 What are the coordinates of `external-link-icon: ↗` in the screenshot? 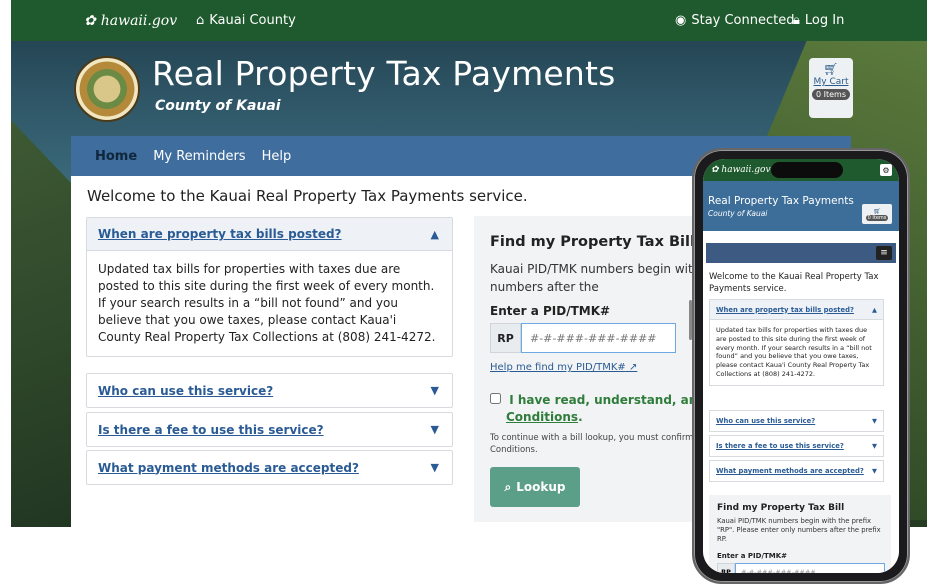 It's located at (633, 367).